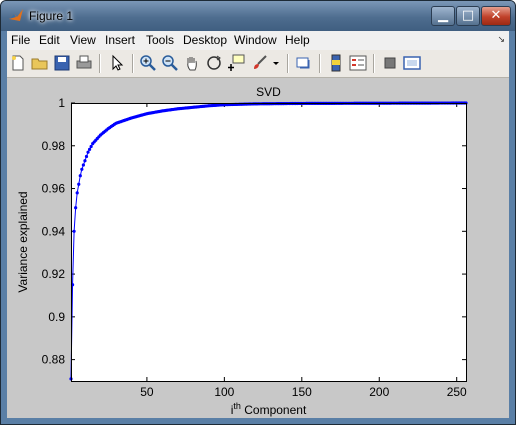 The image size is (516, 425). I want to click on maximize-button: □, so click(468, 16).